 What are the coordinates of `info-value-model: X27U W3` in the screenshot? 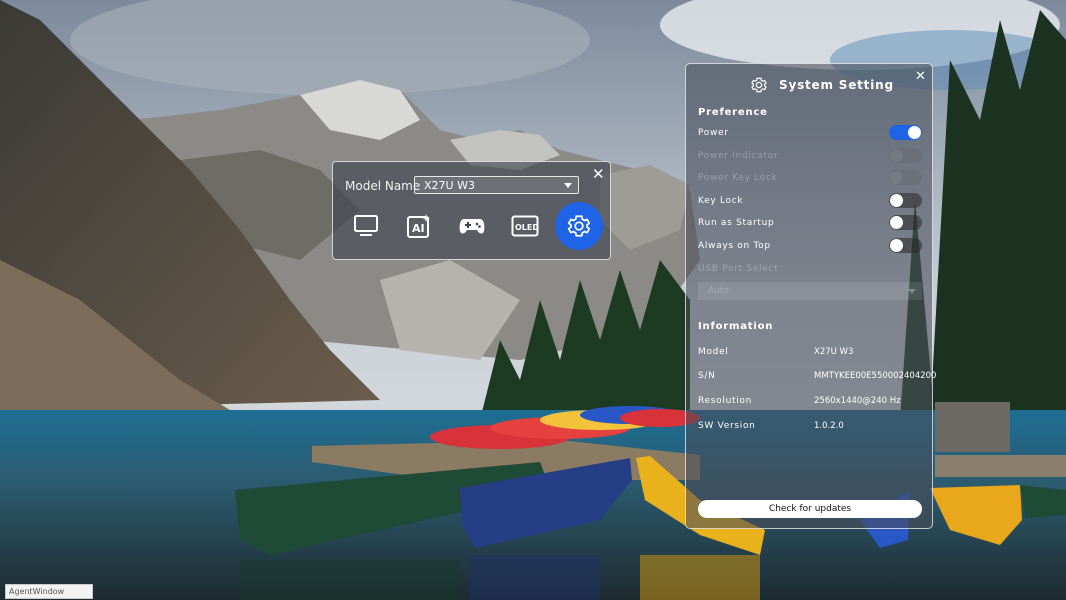 It's located at (834, 352).